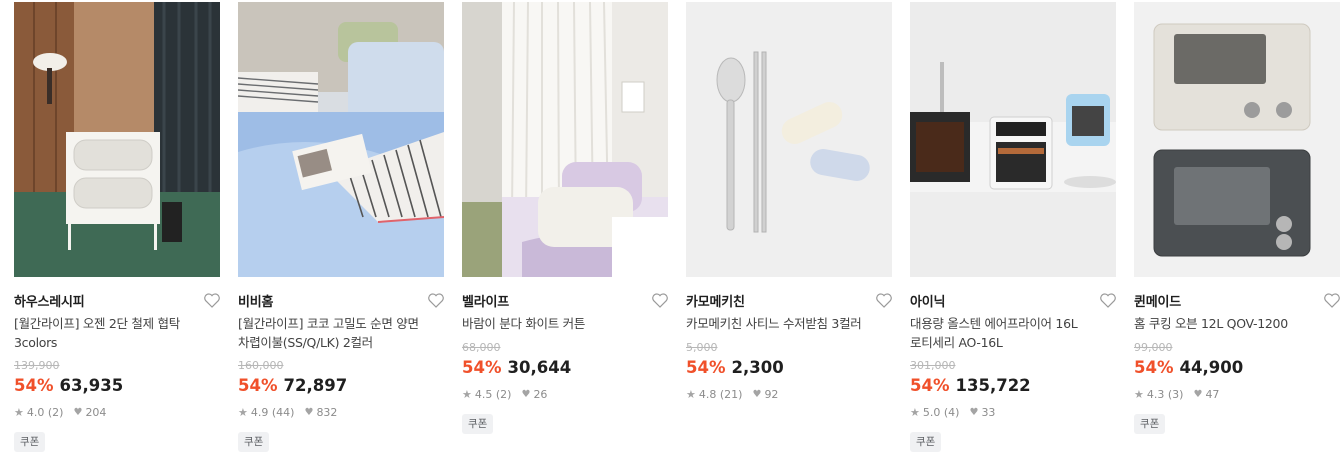  What do you see at coordinates (315, 385) in the screenshot?
I see `sale-price: 72,897` at bounding box center [315, 385].